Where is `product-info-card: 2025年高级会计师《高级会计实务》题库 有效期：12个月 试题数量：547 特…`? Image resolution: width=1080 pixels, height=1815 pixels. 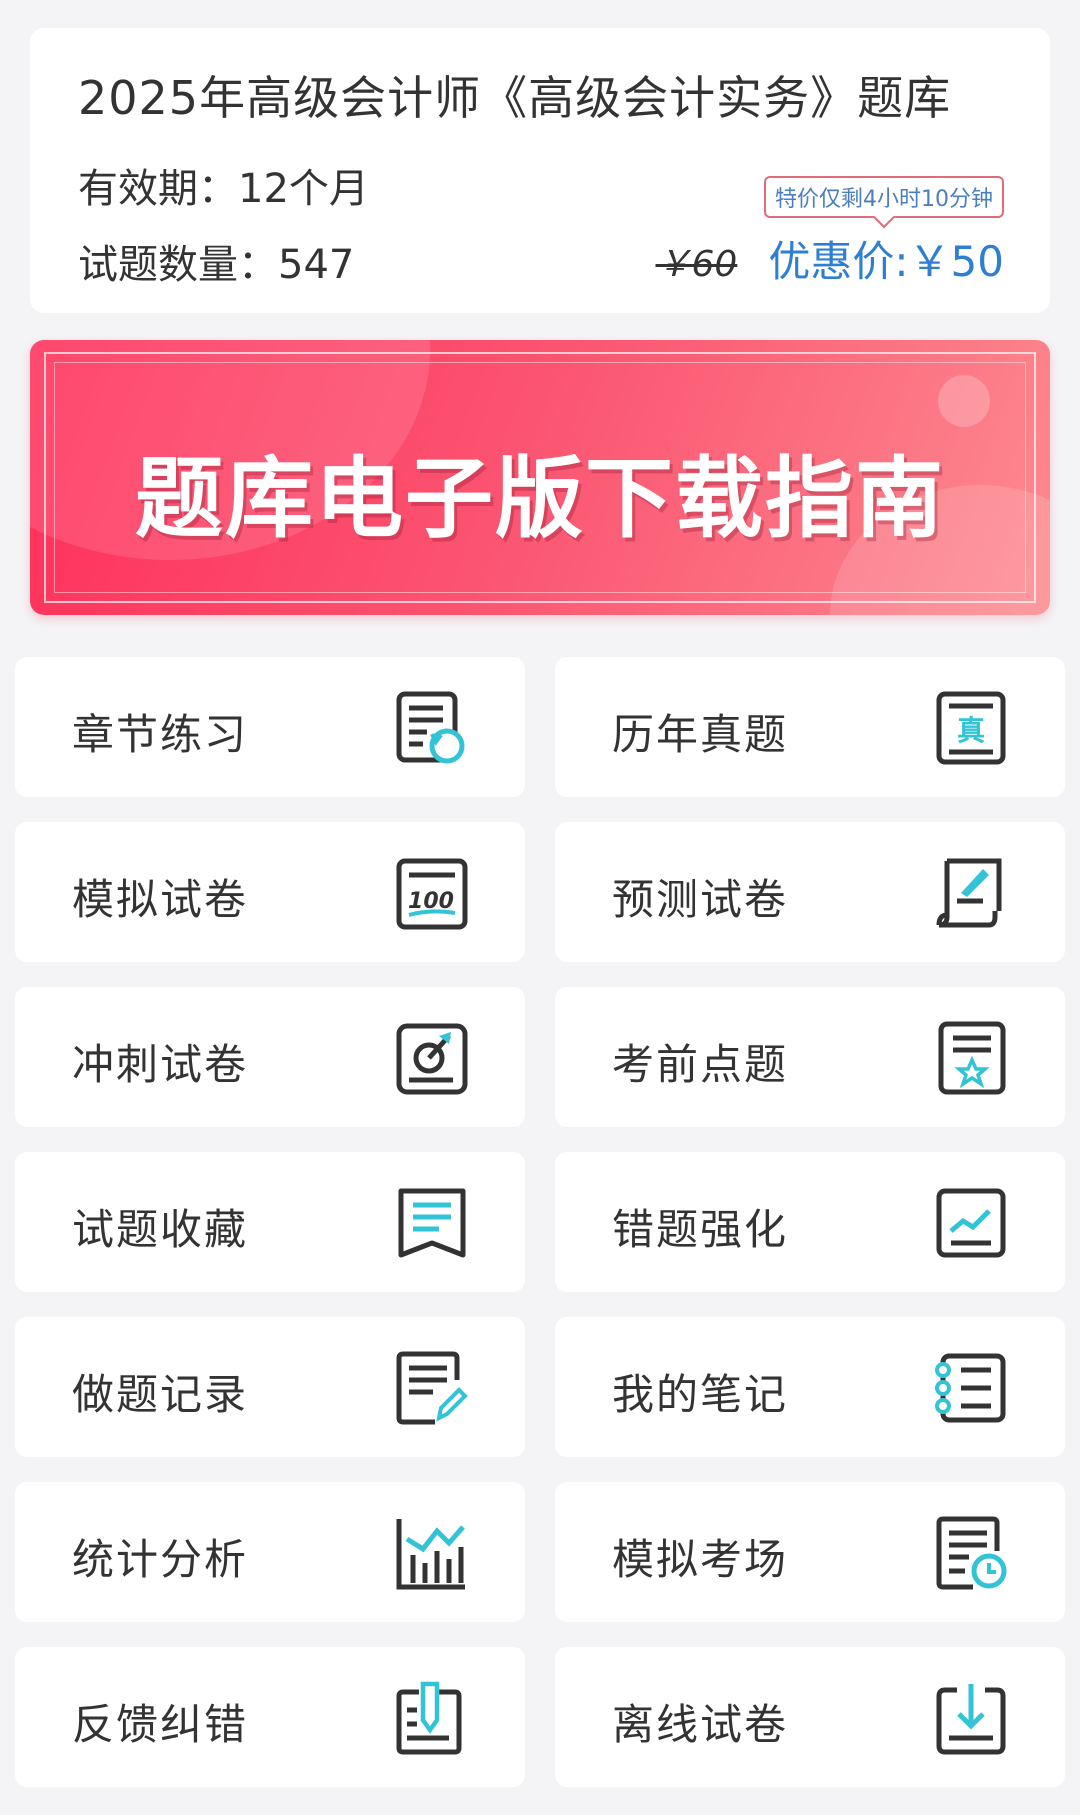 product-info-card: 2025年高级会计师《高级会计实务》题库 有效期：12个月 试题数量：547 特… is located at coordinates (540, 170).